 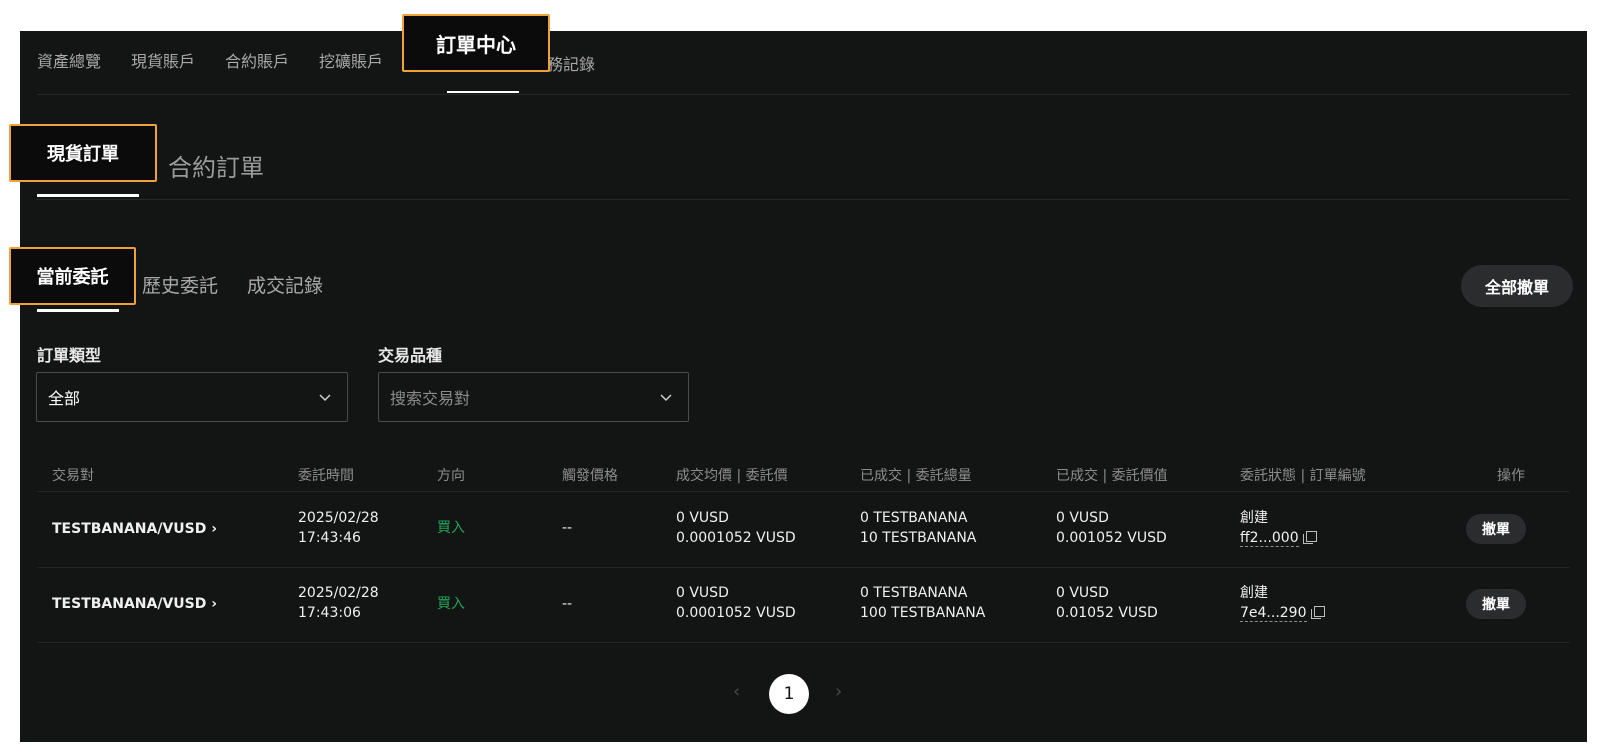 I want to click on col-header-status: 委託狀態 | 訂單編號, so click(x=1303, y=476).